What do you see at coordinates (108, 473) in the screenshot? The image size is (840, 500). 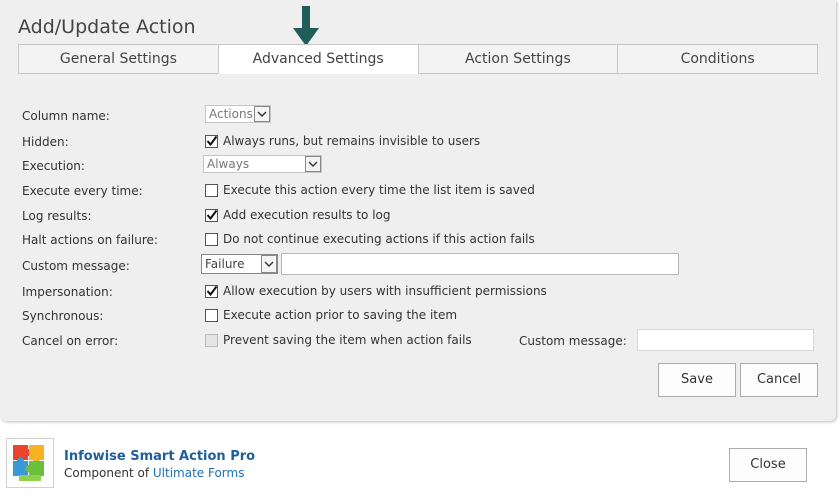 I see `component-prefix: Component of` at bounding box center [108, 473].